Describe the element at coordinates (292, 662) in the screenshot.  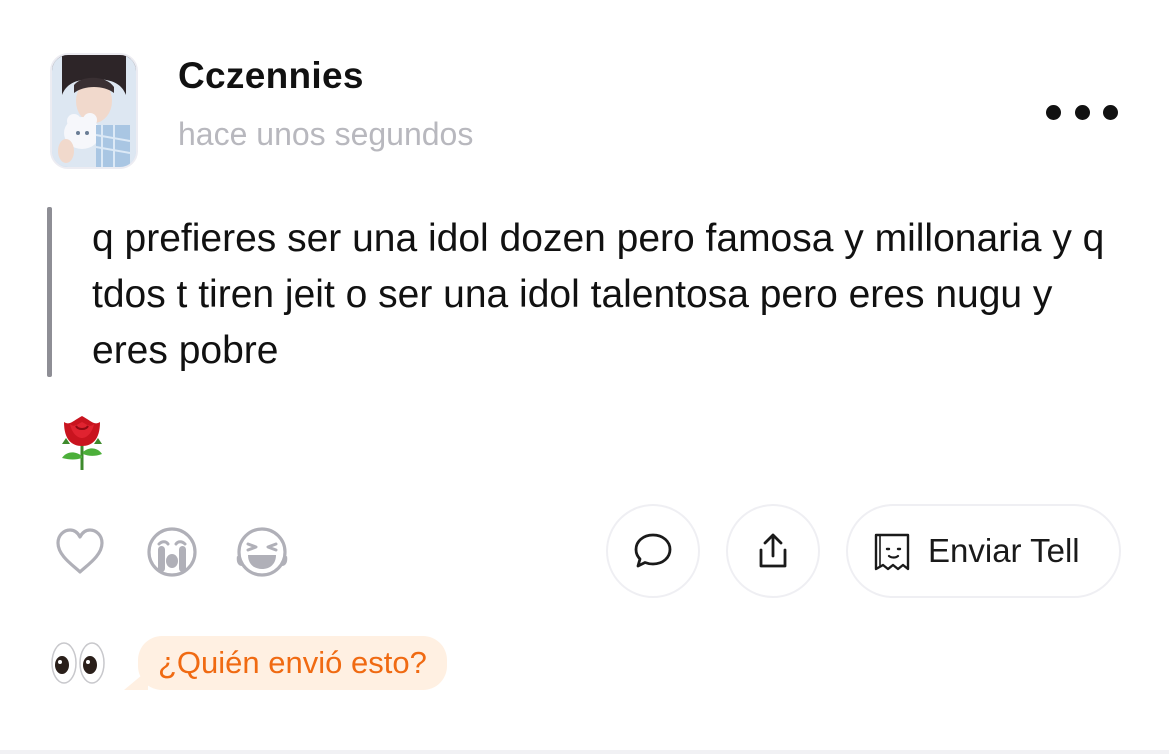
I see `who-sent-label: ¿Quién envió esto?` at that location.